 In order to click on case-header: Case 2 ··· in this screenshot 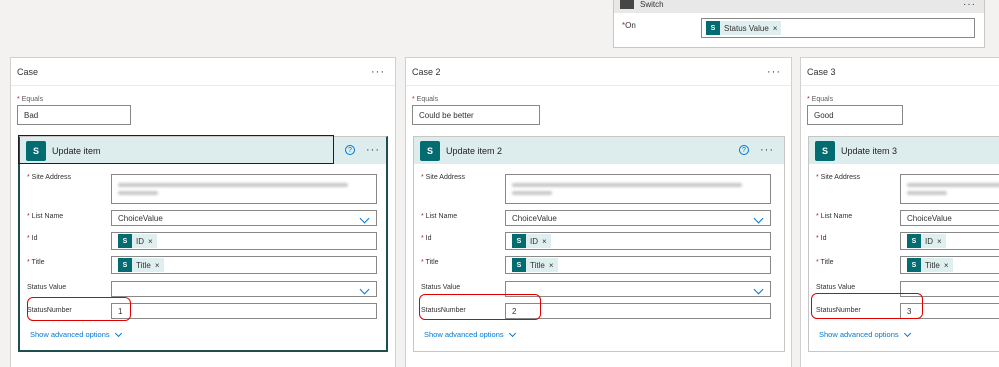, I will do `click(598, 72)`.